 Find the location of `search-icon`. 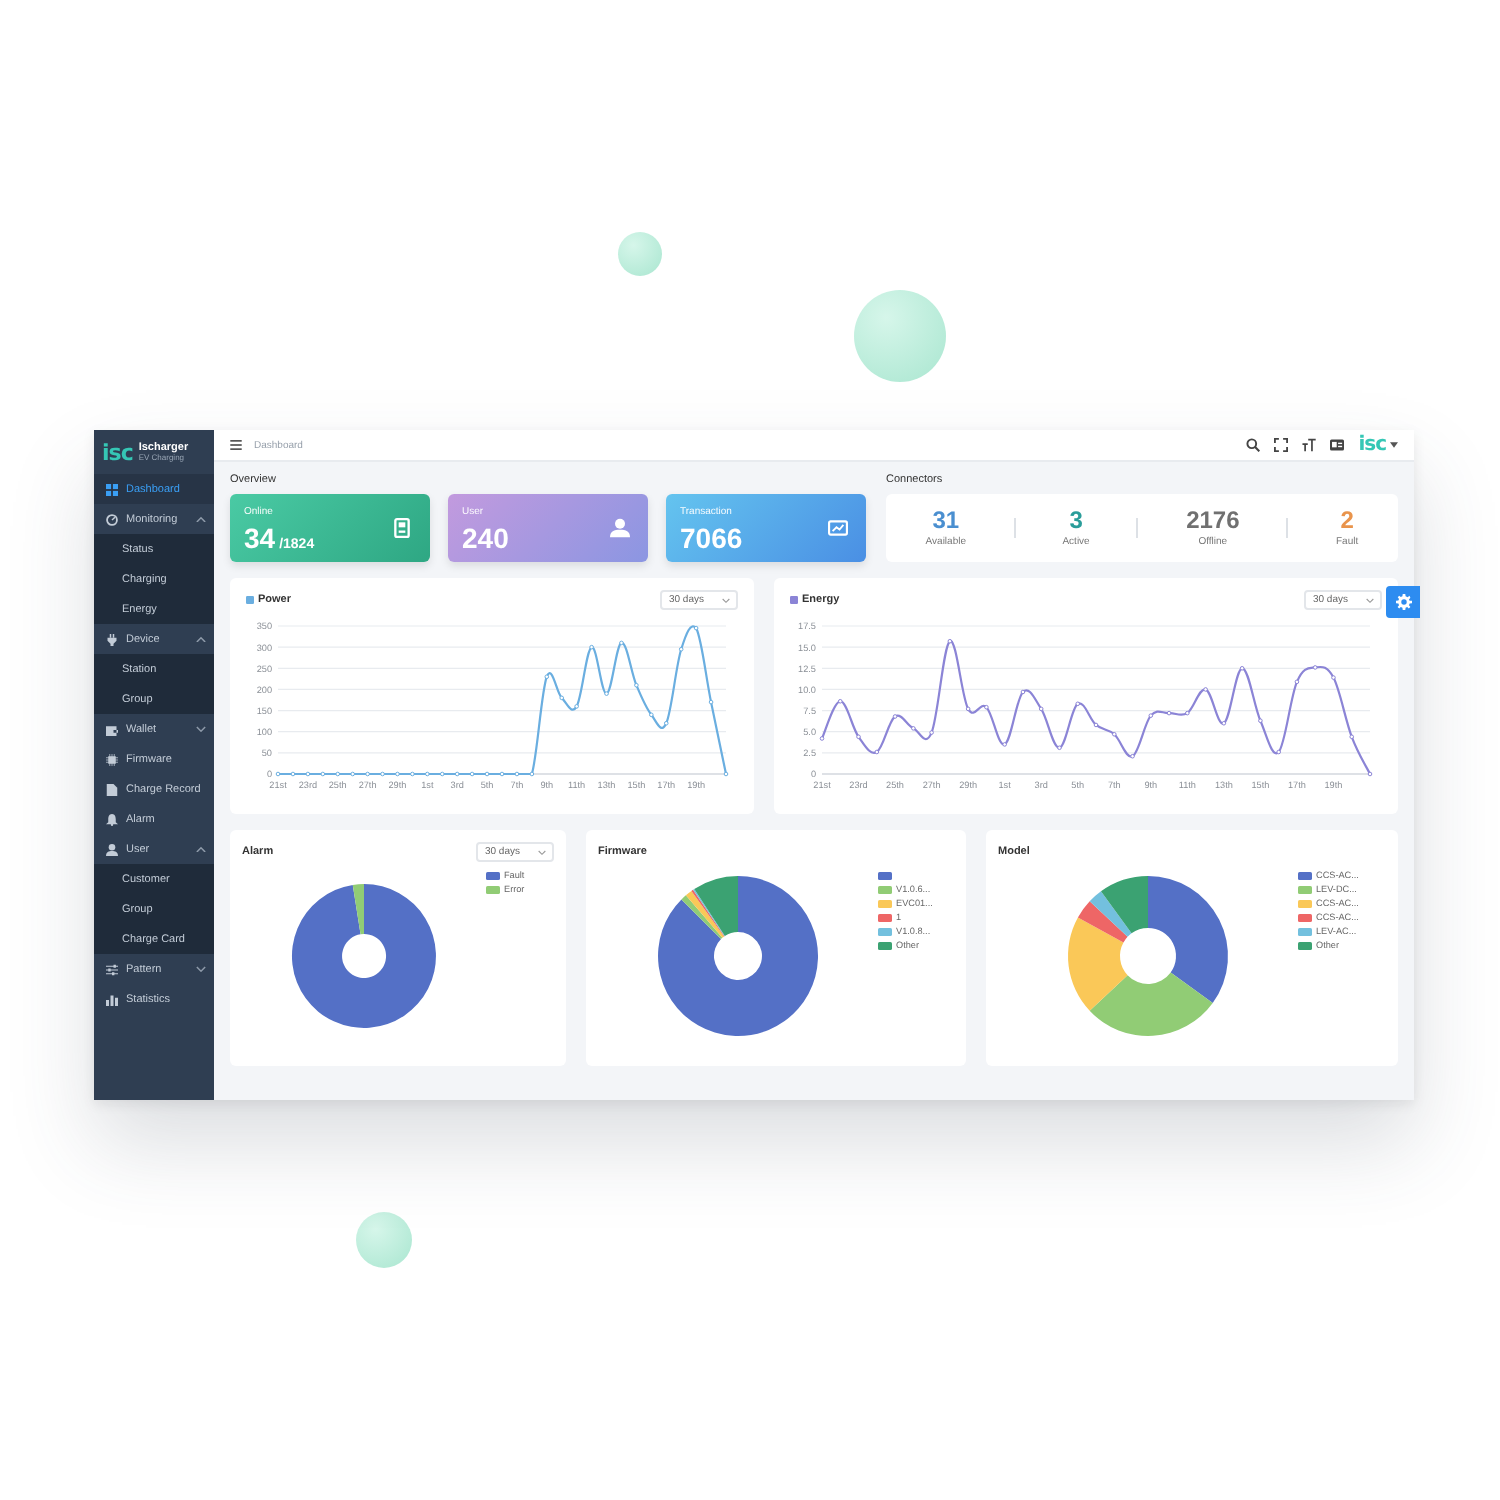

search-icon is located at coordinates (1253, 445).